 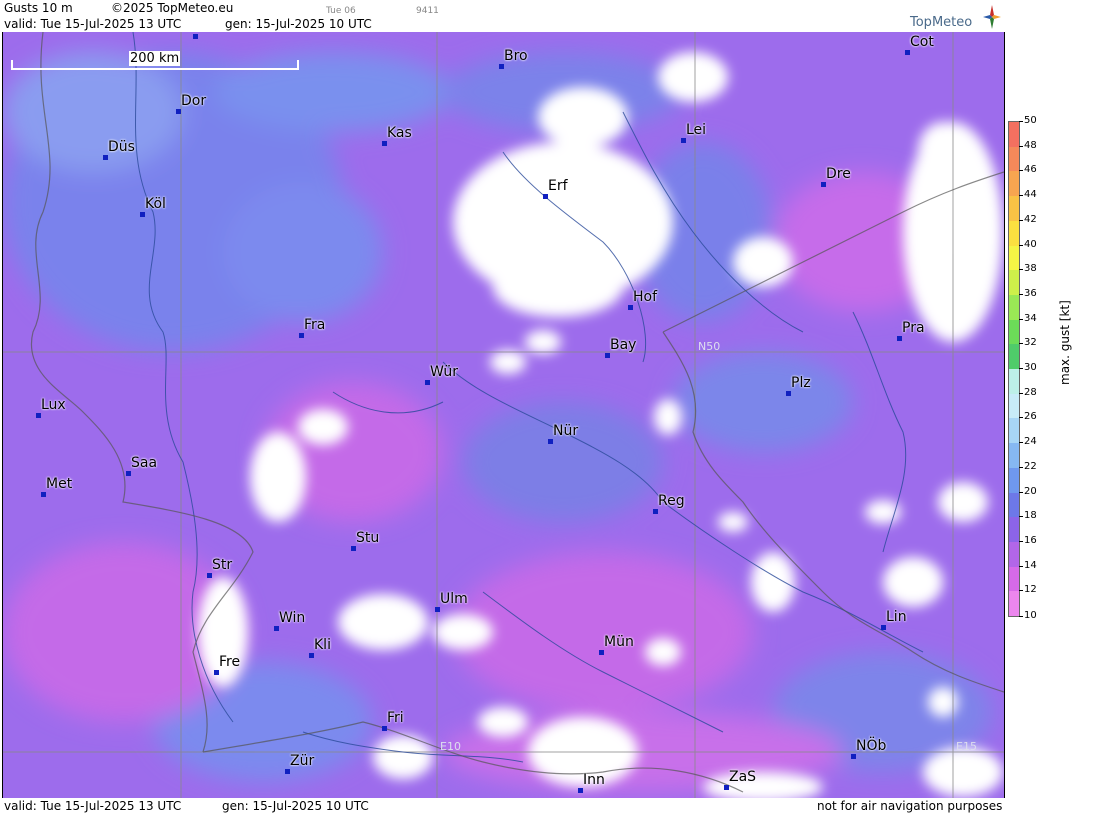 What do you see at coordinates (1030, 565) in the screenshot?
I see `legend-tick-label: 14` at bounding box center [1030, 565].